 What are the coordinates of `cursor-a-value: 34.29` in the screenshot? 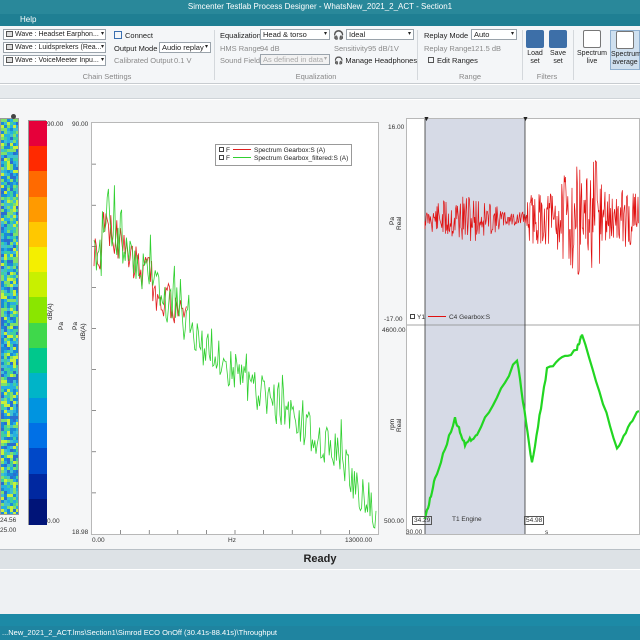 It's located at (422, 520).